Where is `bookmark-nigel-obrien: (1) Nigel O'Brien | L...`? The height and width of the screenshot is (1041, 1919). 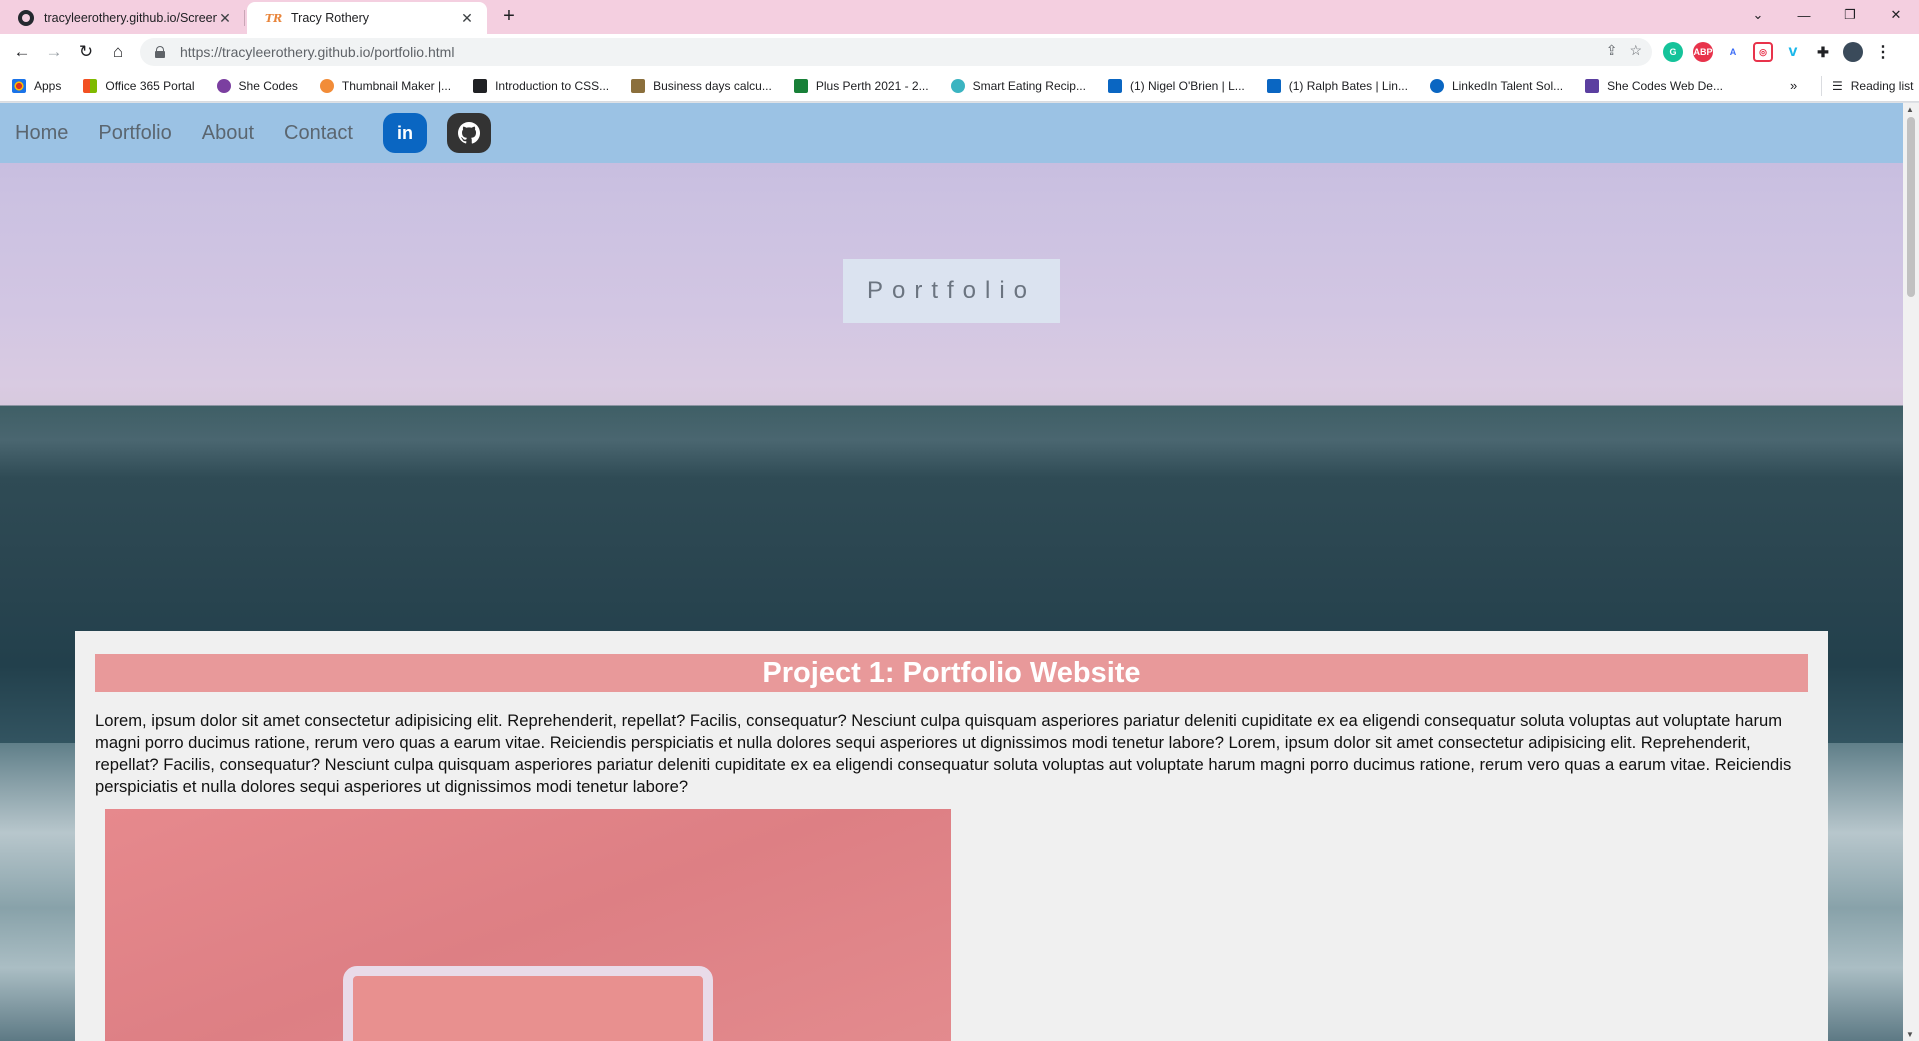
bookmark-nigel-obrien: (1) Nigel O'Brien | L... is located at coordinates (1176, 85).